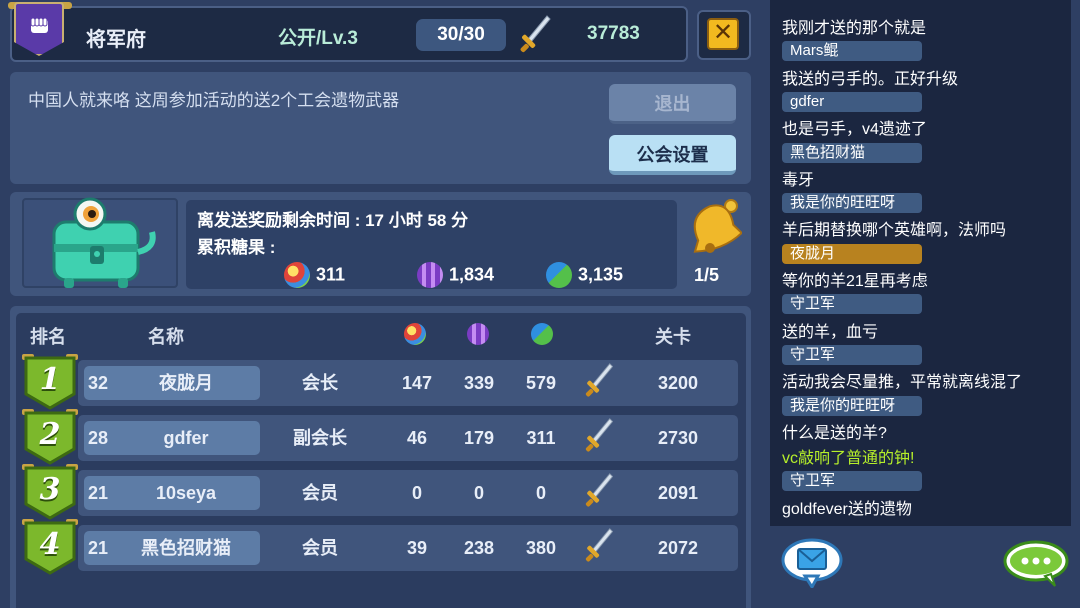  Describe the element at coordinates (852, 253) in the screenshot. I see `chat-sender-name: 夜胧月` at that location.